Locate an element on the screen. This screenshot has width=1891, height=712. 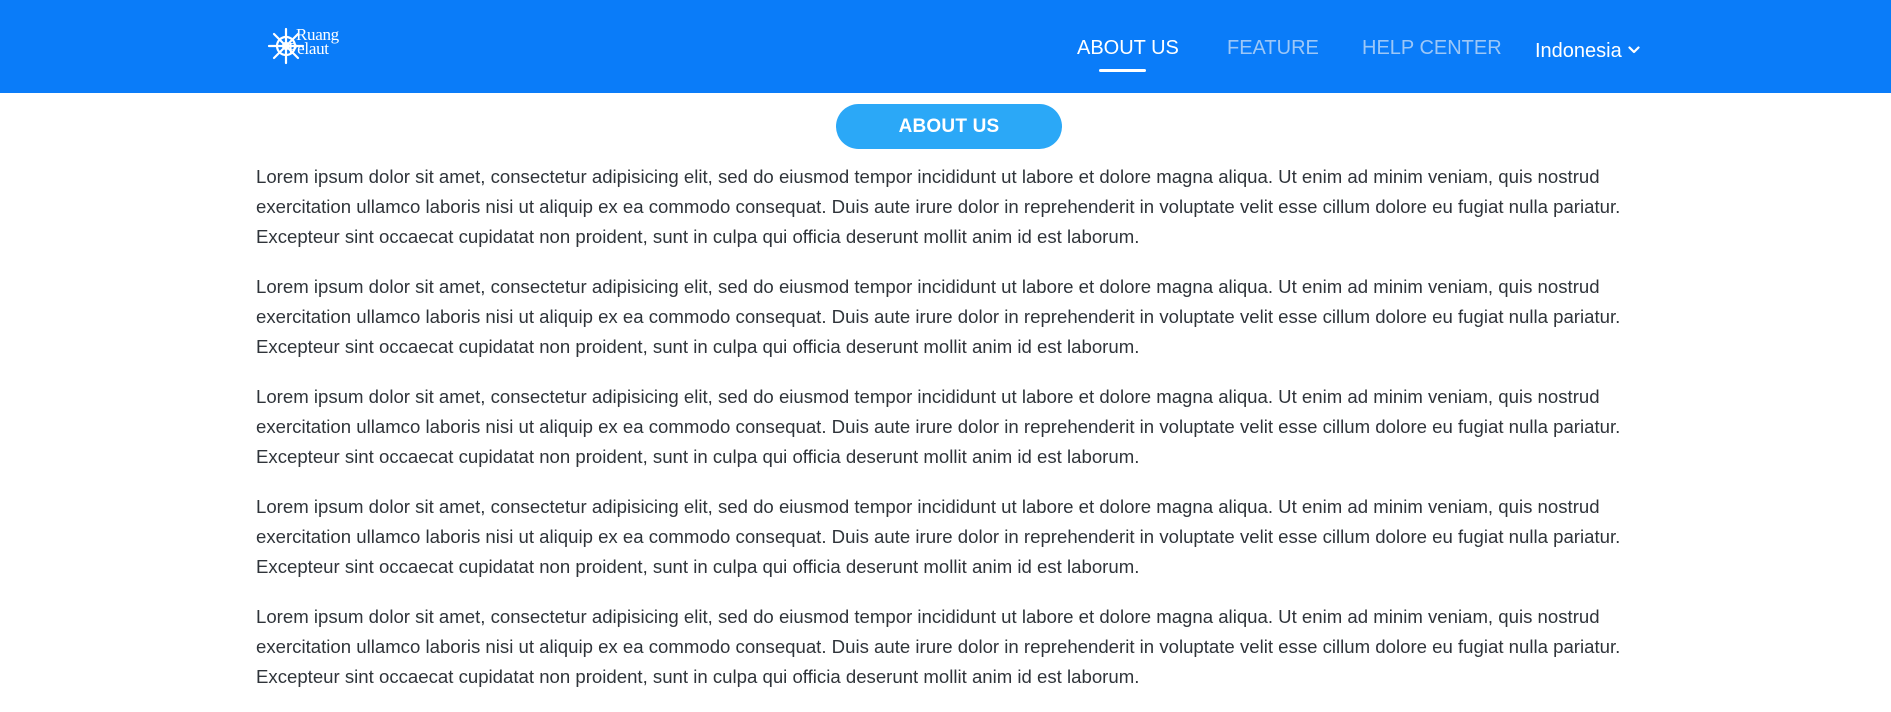
language-select: Indonesia is located at coordinates (1587, 49).